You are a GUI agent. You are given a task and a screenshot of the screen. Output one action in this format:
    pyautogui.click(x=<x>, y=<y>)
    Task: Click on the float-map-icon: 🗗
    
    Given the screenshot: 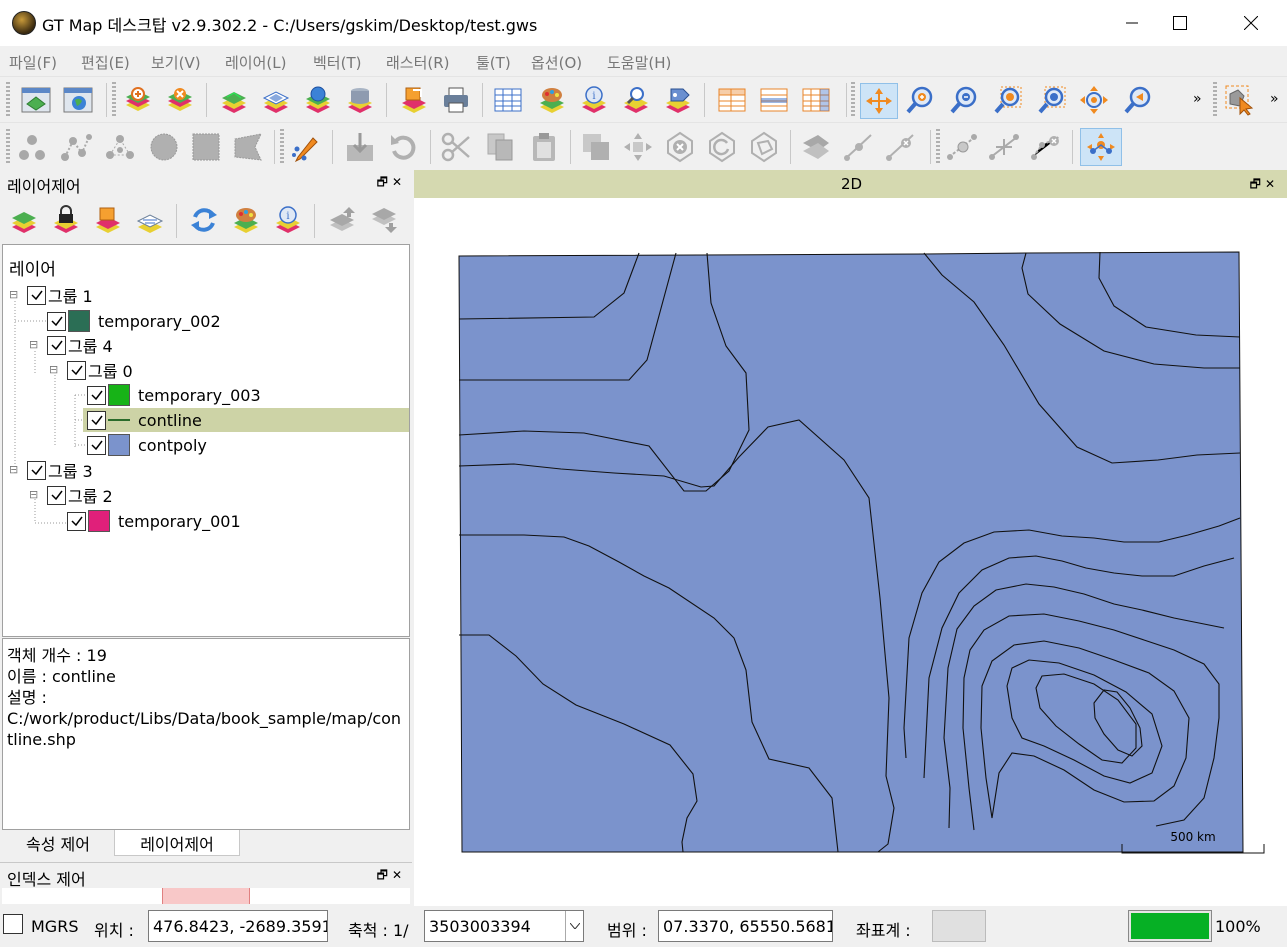 What is the action you would take?
    pyautogui.click(x=1257, y=184)
    